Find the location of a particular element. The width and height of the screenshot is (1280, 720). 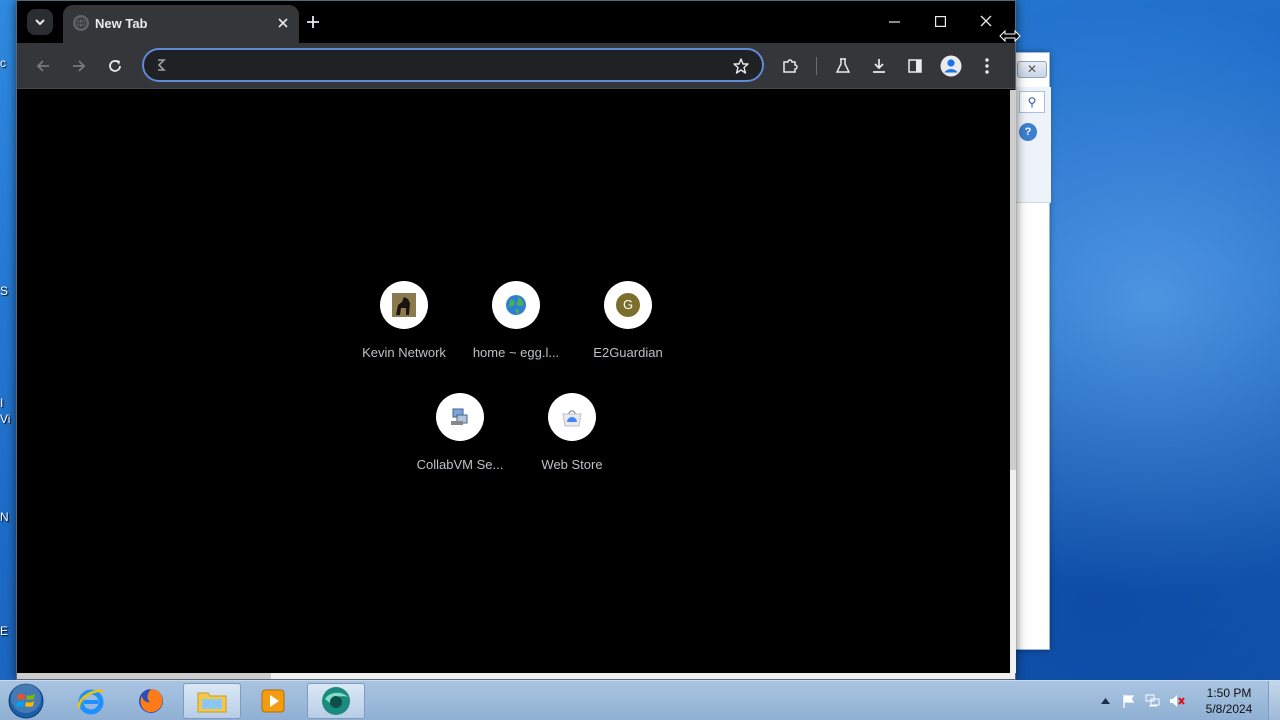

side-panel-icon is located at coordinates (915, 66).